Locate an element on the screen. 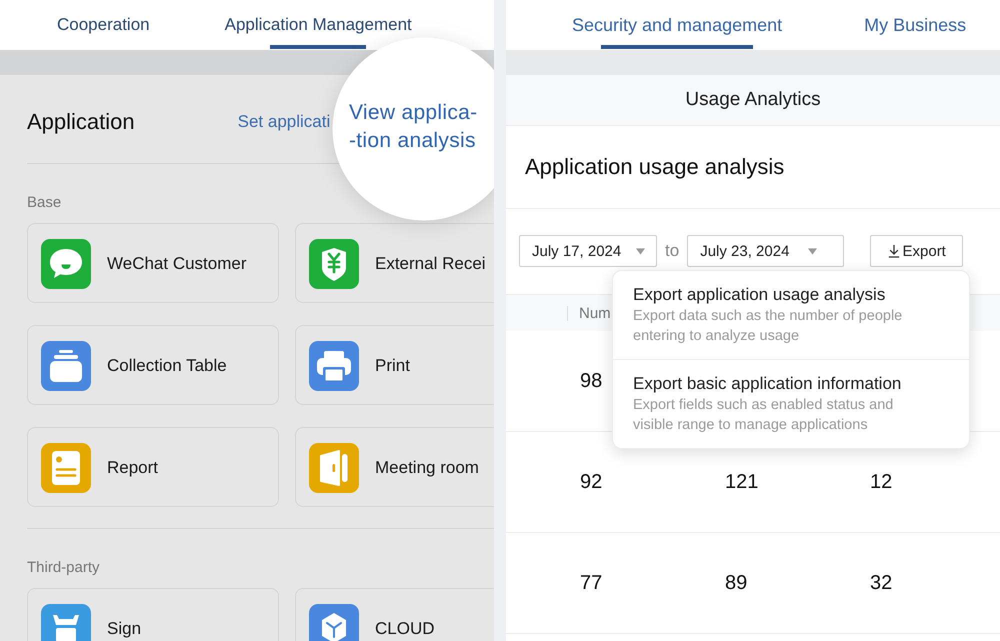 The image size is (1000, 641). table-cell: 32 is located at coordinates (881, 583).